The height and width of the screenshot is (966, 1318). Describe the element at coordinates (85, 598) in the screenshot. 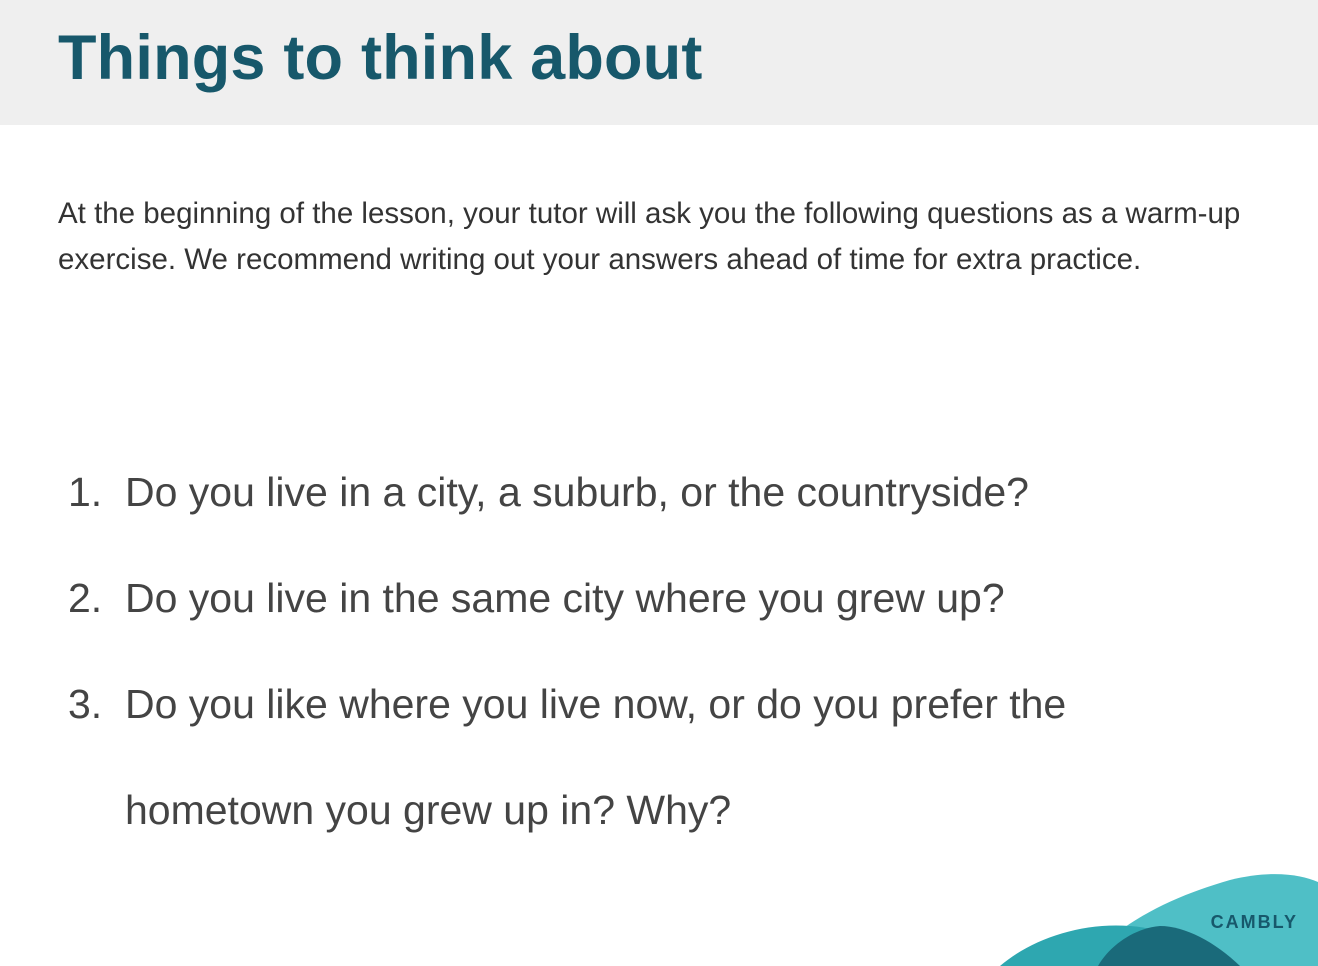

I see `question-number: 2.` at that location.